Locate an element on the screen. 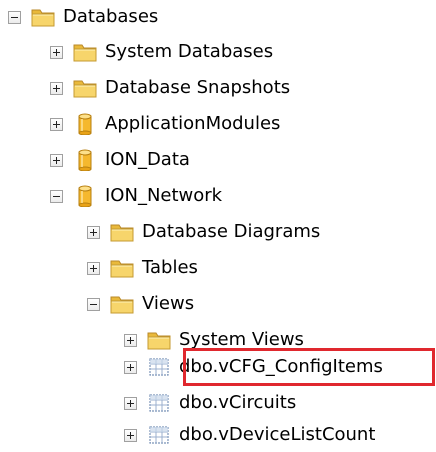  tree-node-view-circuits: dbo.vCircuits is located at coordinates (210, 403).